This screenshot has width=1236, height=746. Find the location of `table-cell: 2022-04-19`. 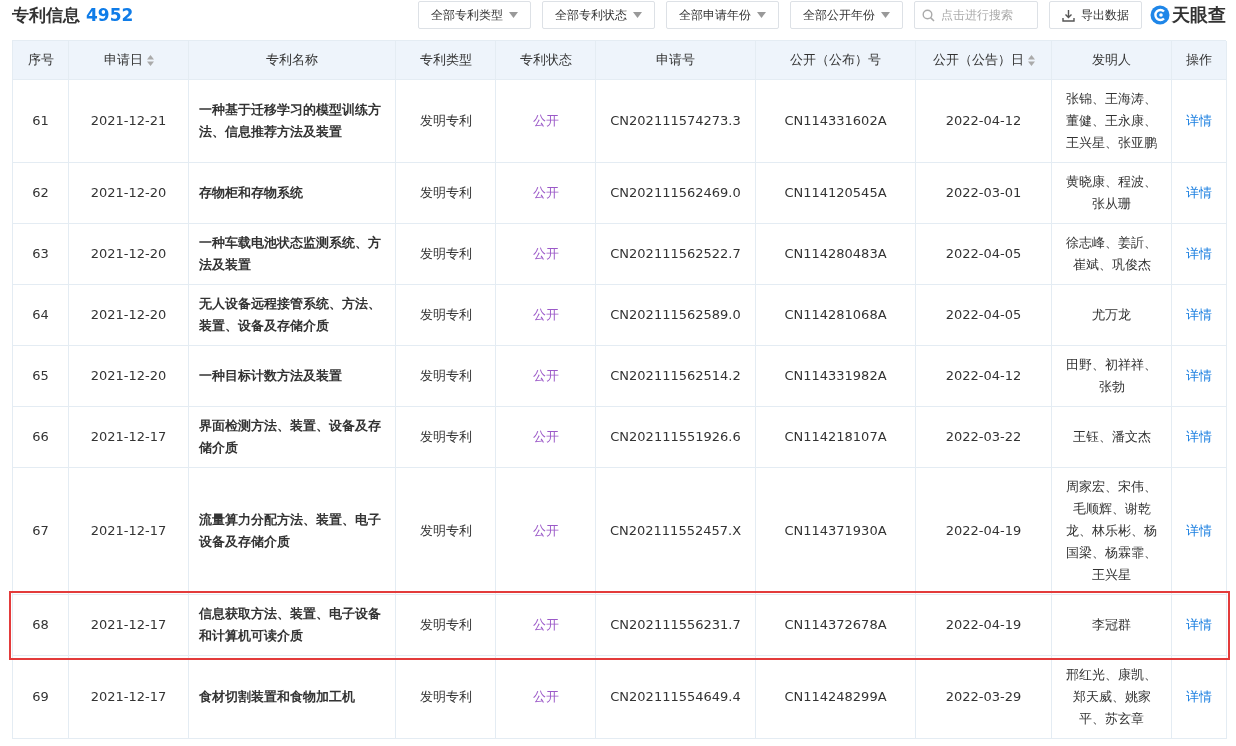

table-cell: 2022-04-19 is located at coordinates (984, 531).